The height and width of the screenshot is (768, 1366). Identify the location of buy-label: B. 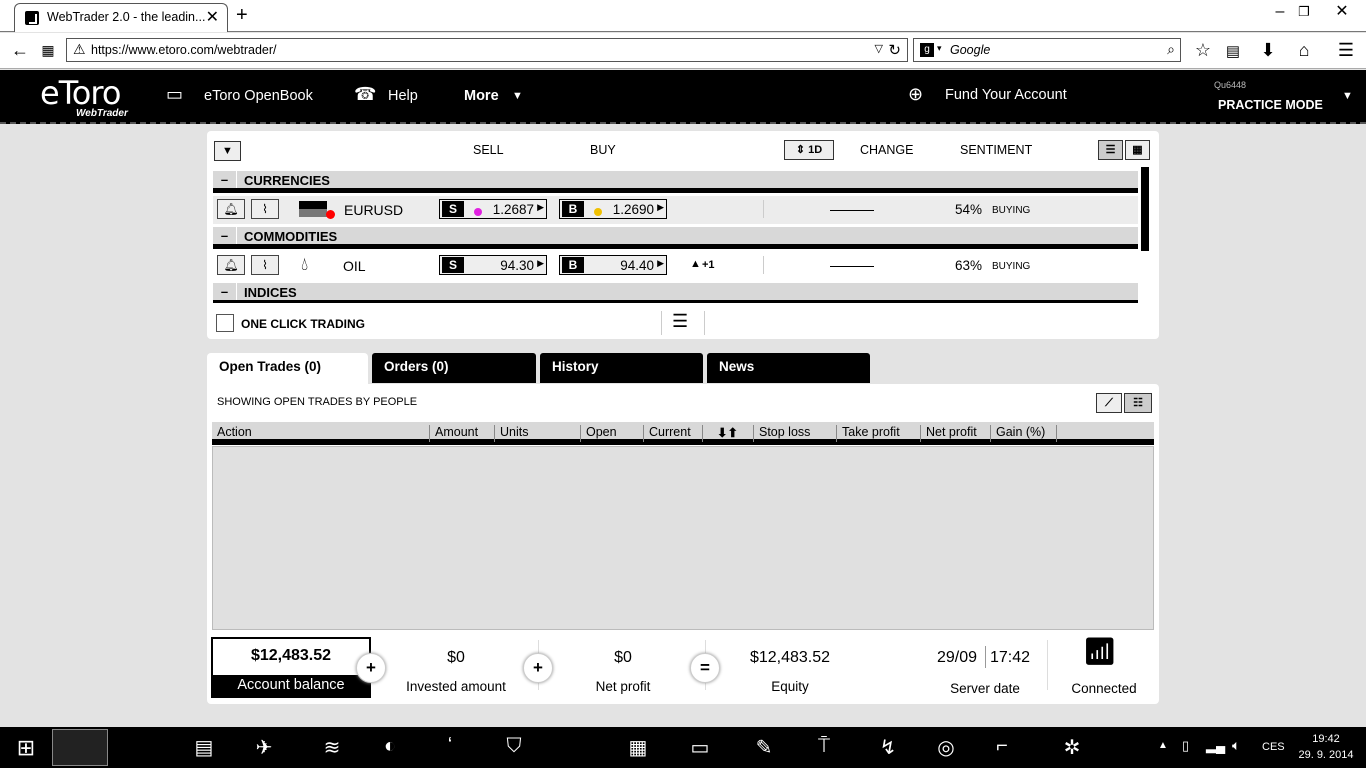
(573, 265).